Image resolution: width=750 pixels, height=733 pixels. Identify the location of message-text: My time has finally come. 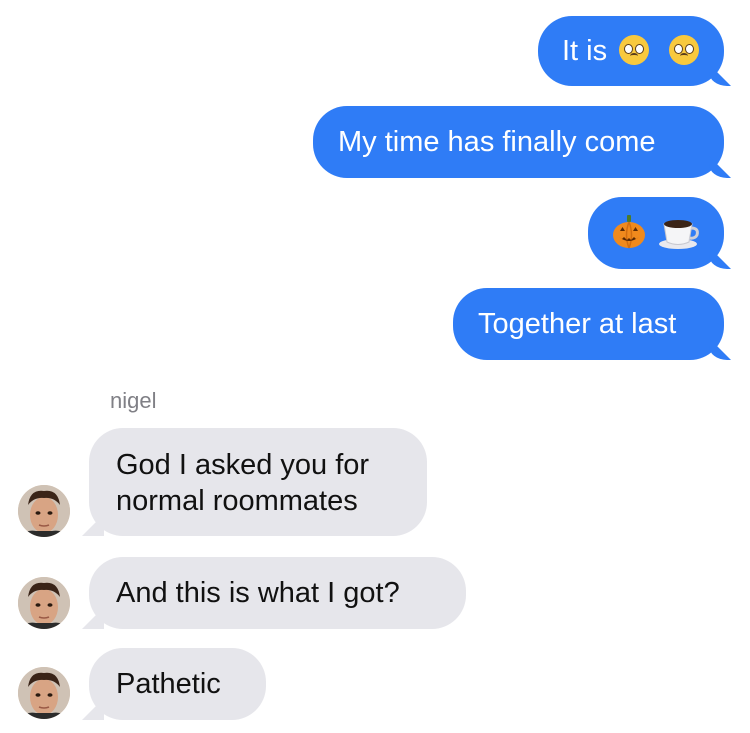
(497, 142).